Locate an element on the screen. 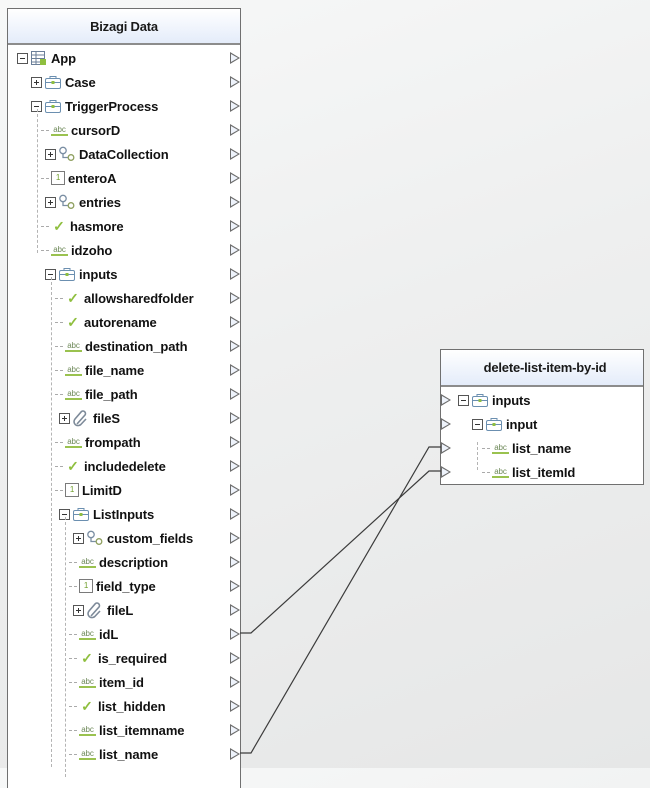  tree-row-label: idL is located at coordinates (109, 634).